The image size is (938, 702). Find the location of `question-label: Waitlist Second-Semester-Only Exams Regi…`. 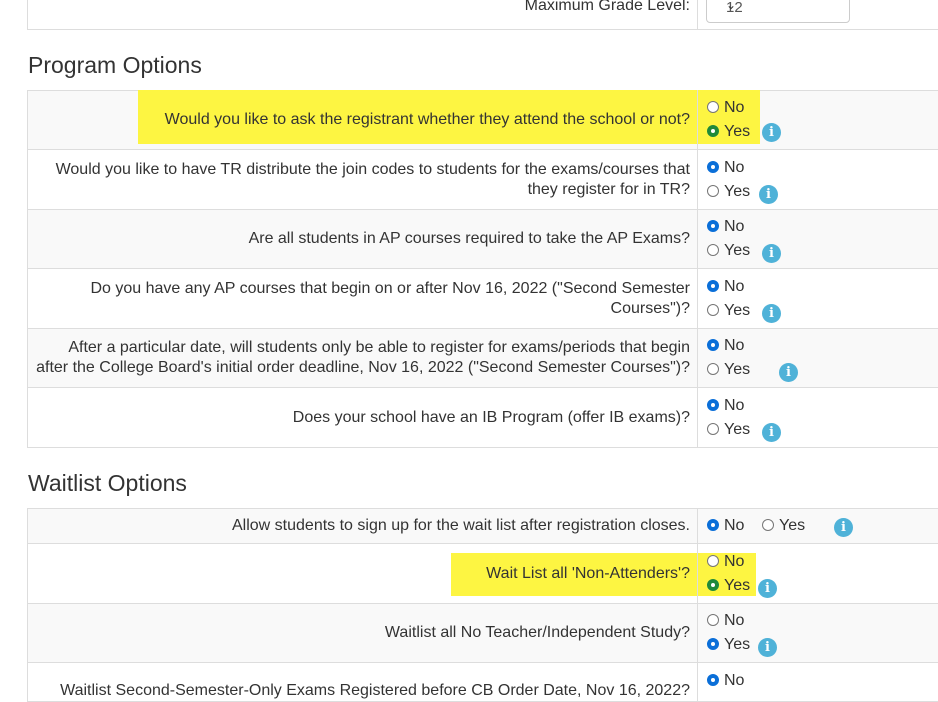

question-label: Waitlist Second-Semester-Only Exams Regi… is located at coordinates (375, 690).